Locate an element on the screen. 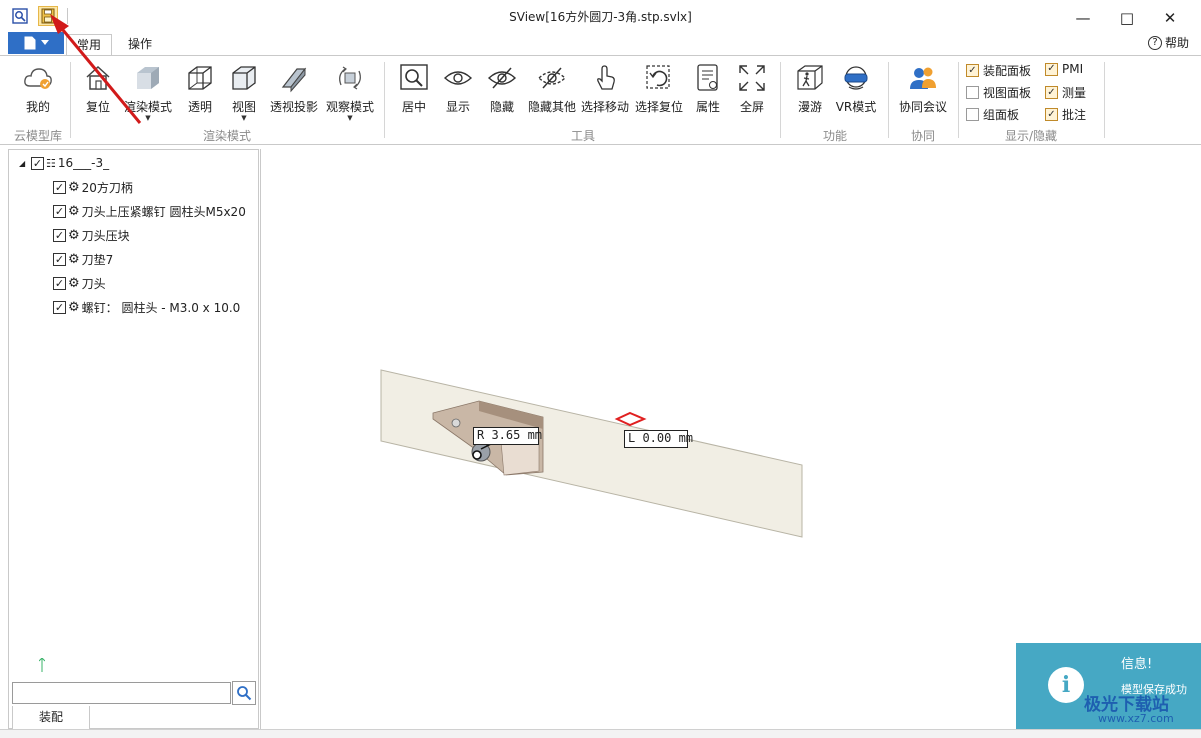 The height and width of the screenshot is (738, 1201). tree-item: ✓ ⚙ 刀垫7 is located at coordinates (83, 259).